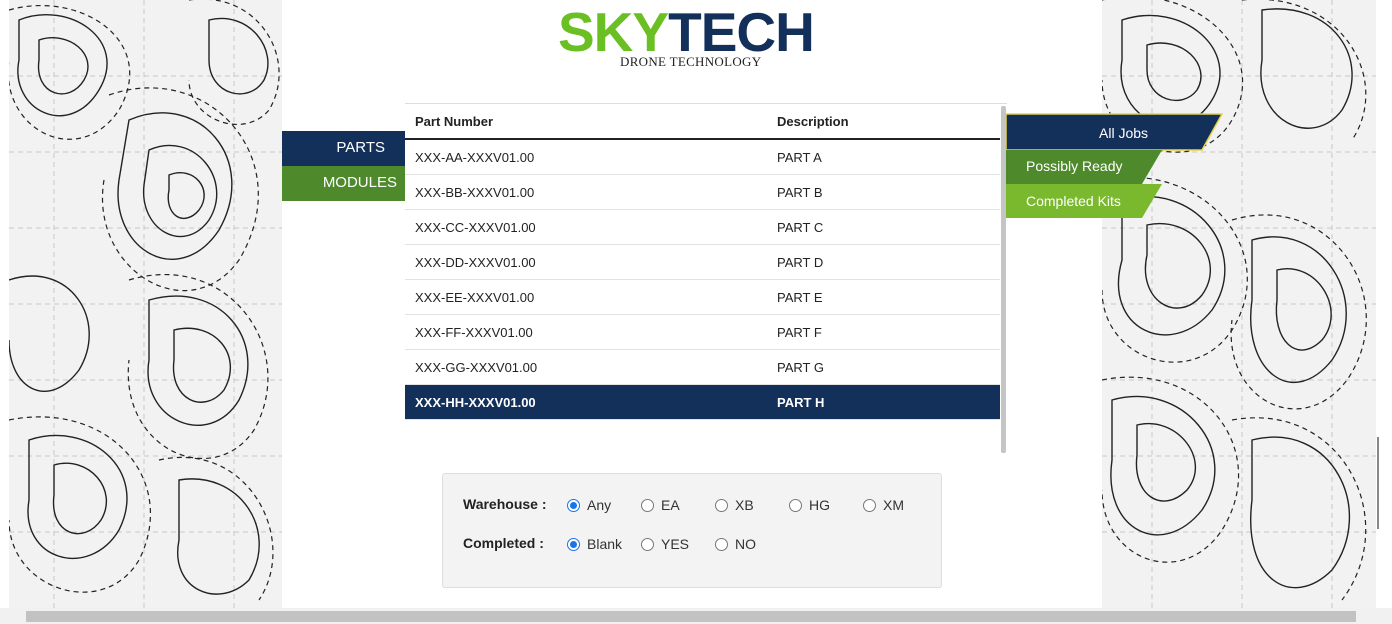 This screenshot has width=1392, height=624. Describe the element at coordinates (599, 505) in the screenshot. I see `radio-label: Any` at that location.